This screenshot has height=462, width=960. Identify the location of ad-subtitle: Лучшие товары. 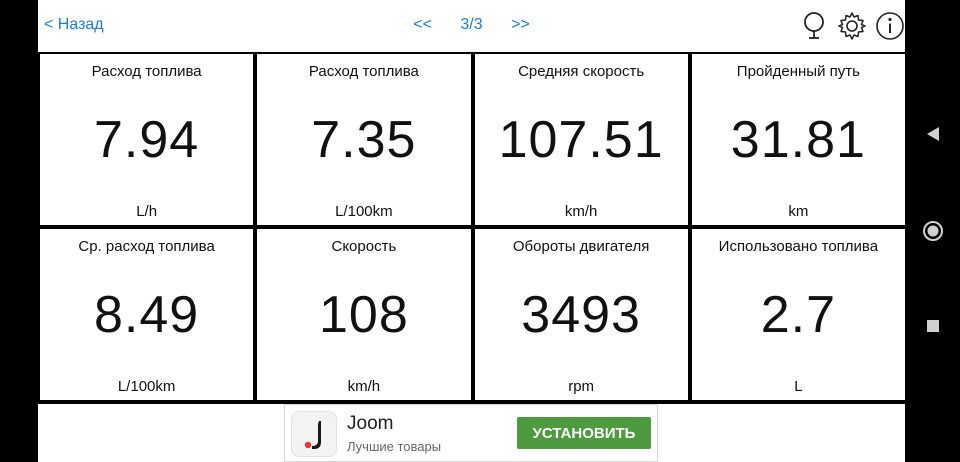
(394, 446).